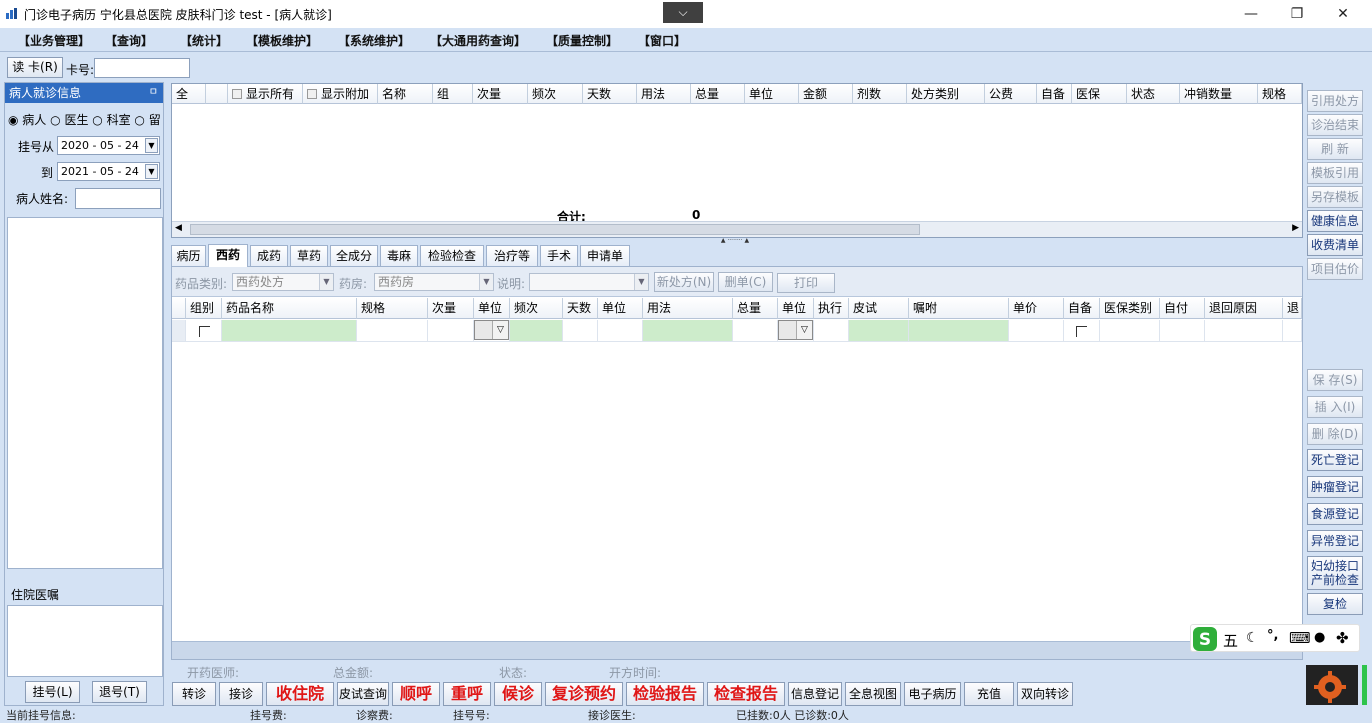 The width and height of the screenshot is (1372, 723). Describe the element at coordinates (1295, 228) in the screenshot. I see `scroll-right-icon: ▶` at that location.